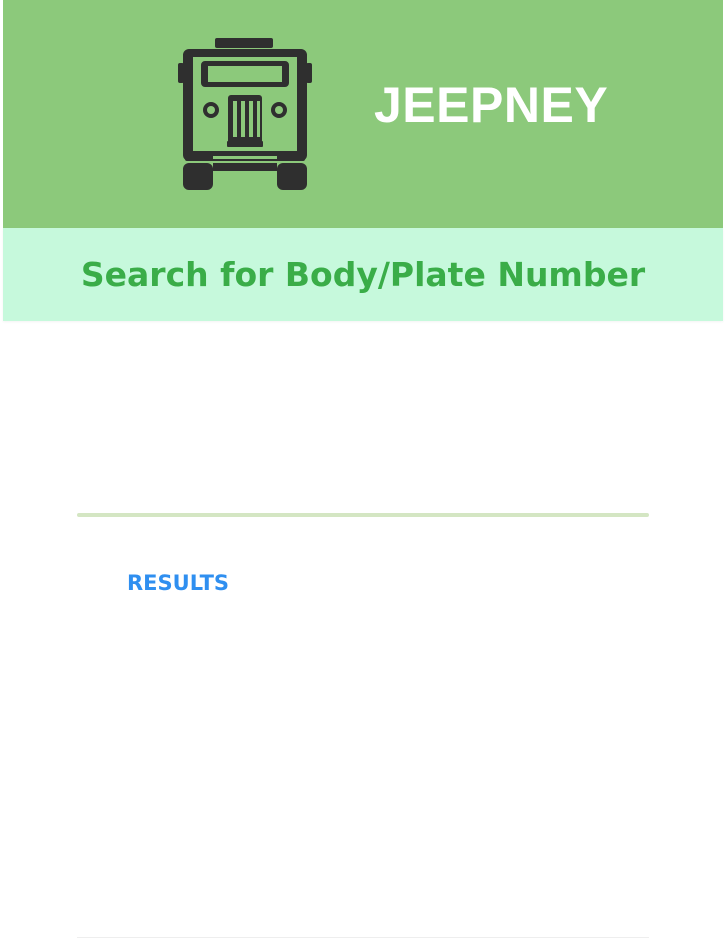  I want to click on search-bar: Search for Body/Plate Number, so click(363, 274).